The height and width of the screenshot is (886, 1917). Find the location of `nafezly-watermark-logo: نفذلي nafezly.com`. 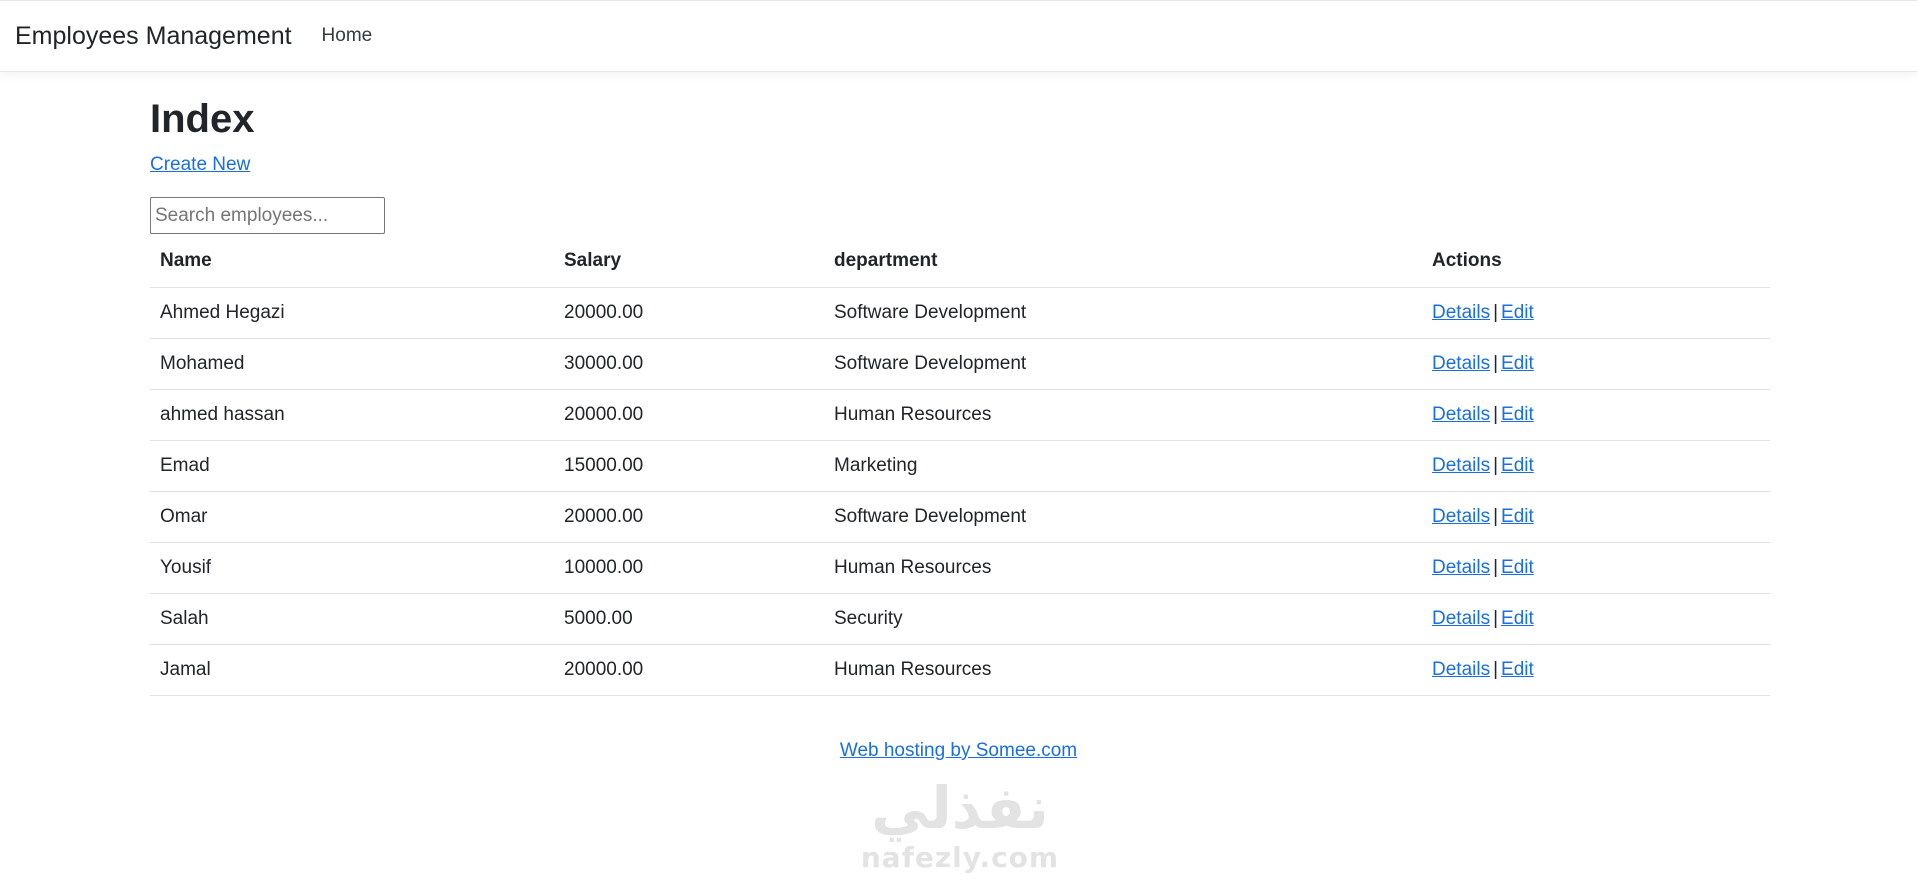

nafezly-watermark-logo: نفذلي nafezly.com is located at coordinates (960, 830).